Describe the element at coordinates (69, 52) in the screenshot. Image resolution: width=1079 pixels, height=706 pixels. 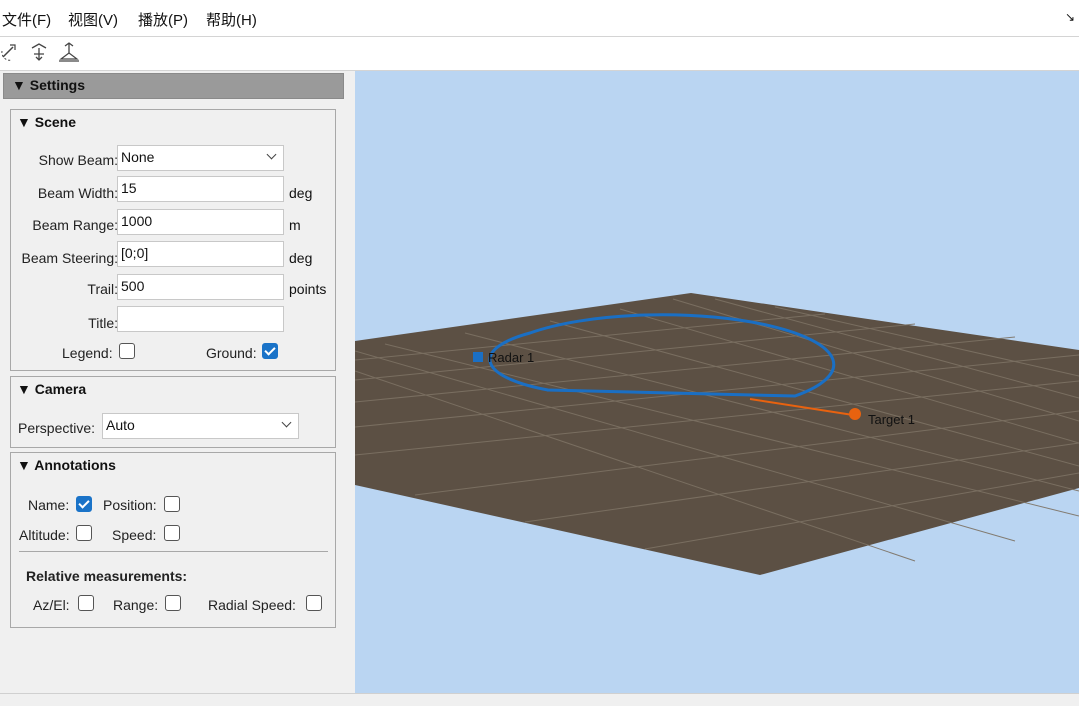
I see `reset-view-icon` at that location.